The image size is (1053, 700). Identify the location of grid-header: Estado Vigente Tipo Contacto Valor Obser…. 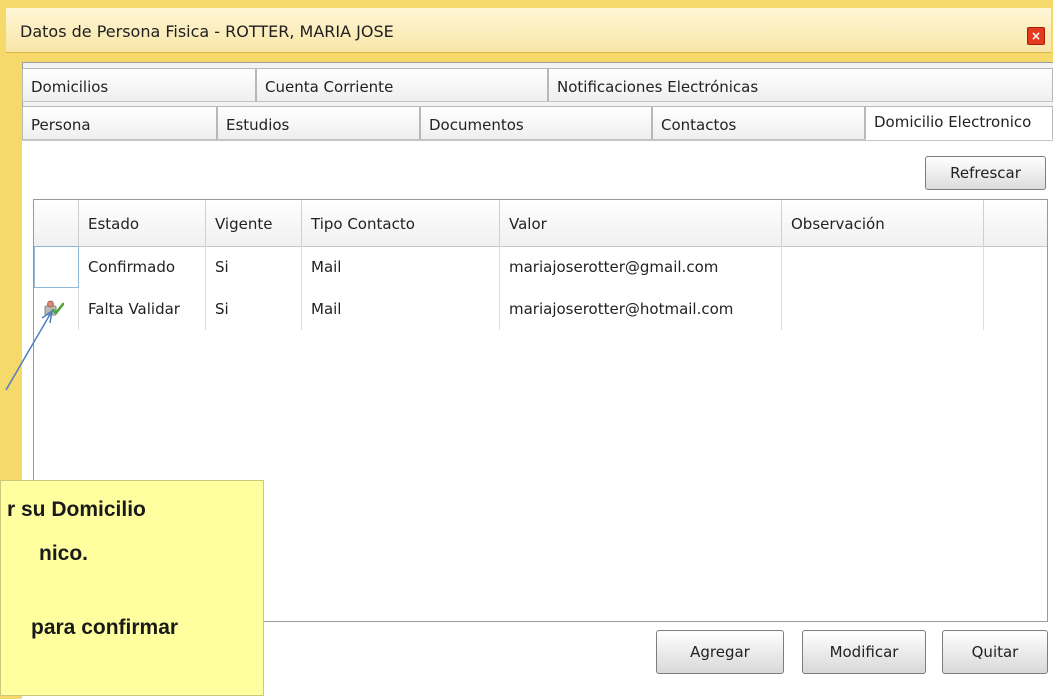
(540, 223).